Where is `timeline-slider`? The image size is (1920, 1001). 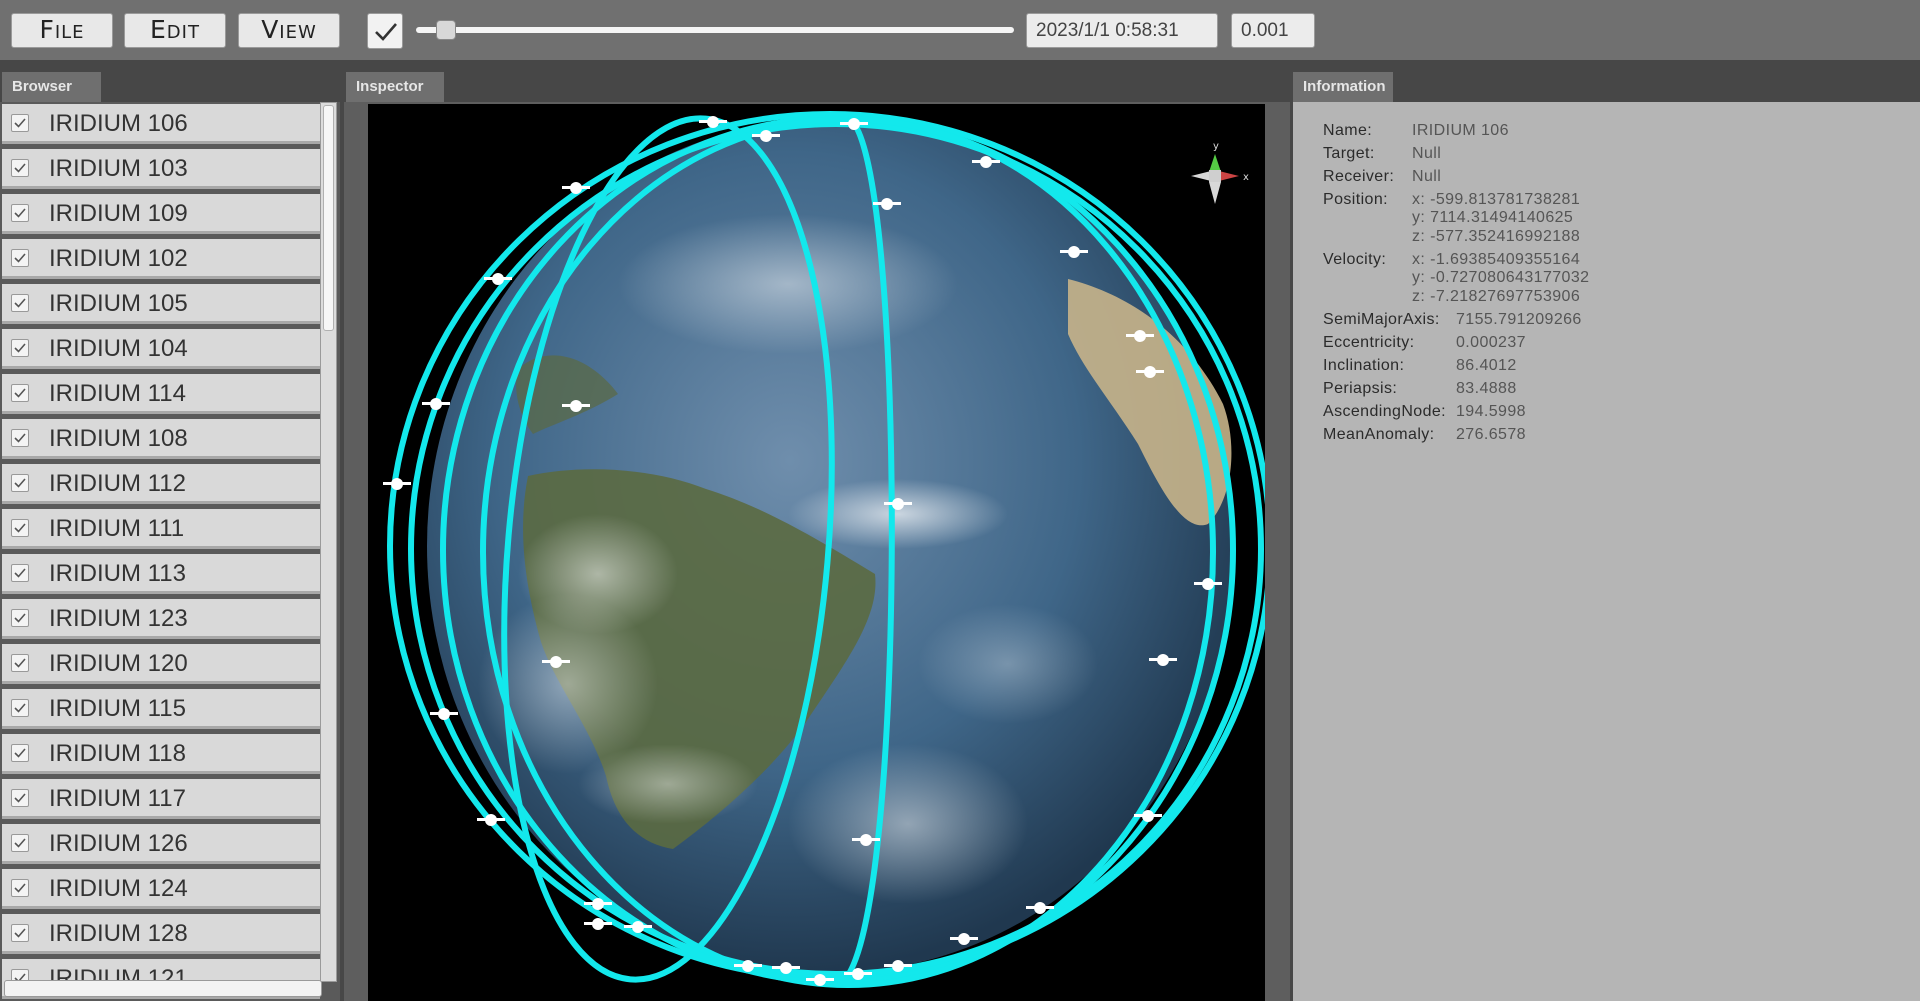 timeline-slider is located at coordinates (715, 30).